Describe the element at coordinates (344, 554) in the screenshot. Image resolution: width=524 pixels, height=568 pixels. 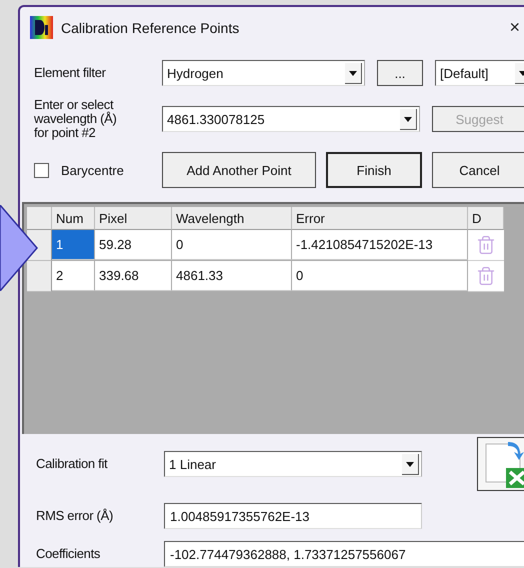
I see `coefficients-field: -102.774479362888, 1.73371257556067` at that location.